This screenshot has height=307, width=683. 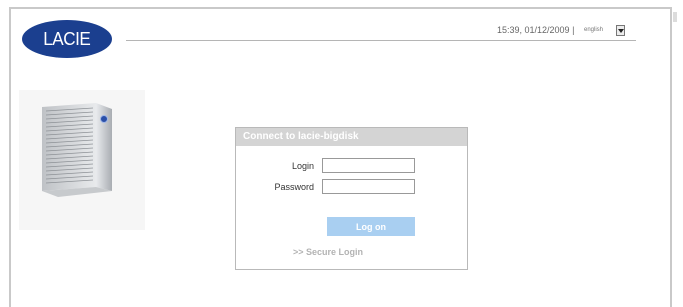 I want to click on password-input, so click(x=368, y=186).